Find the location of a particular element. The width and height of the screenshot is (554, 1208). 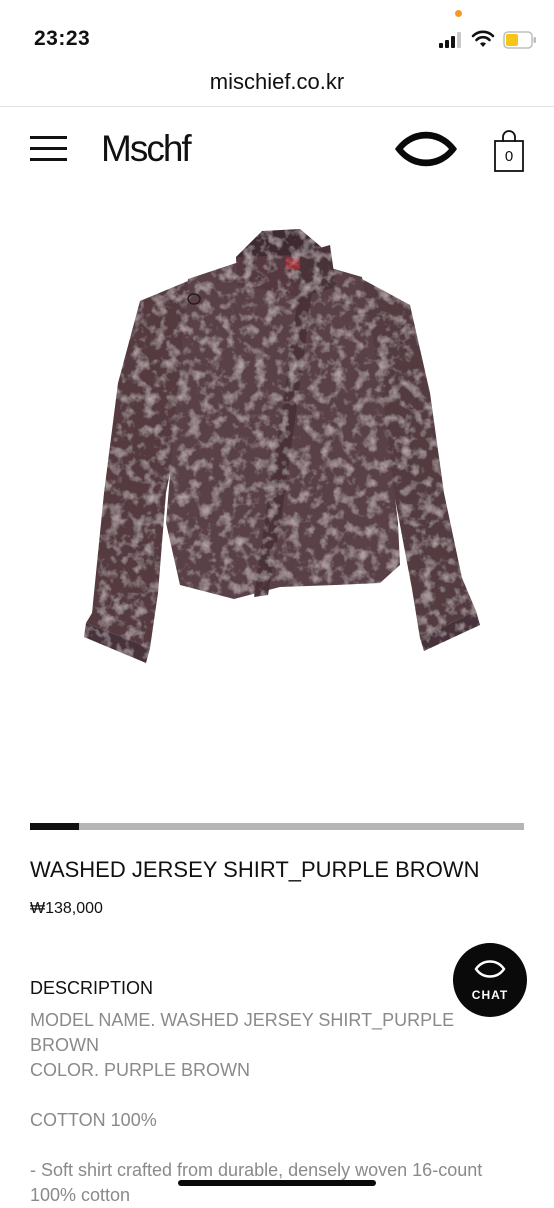

cart-count: 0 is located at coordinates (509, 156).